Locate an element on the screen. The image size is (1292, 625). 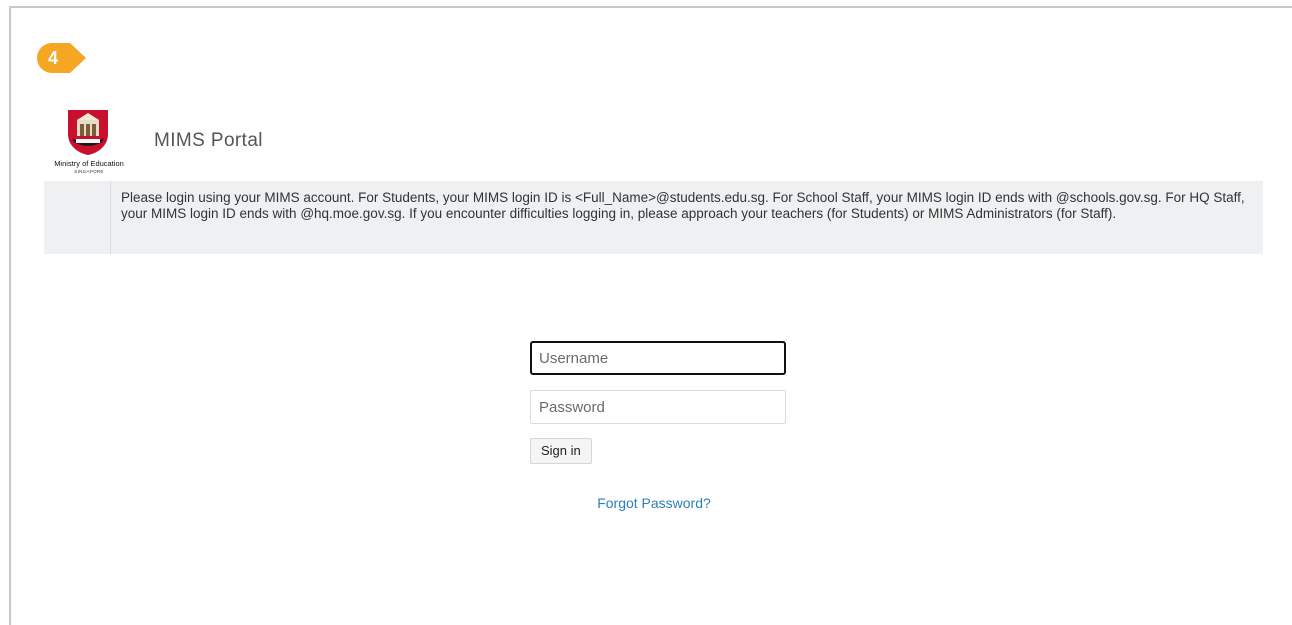
step-number: 4 is located at coordinates (52, 58).